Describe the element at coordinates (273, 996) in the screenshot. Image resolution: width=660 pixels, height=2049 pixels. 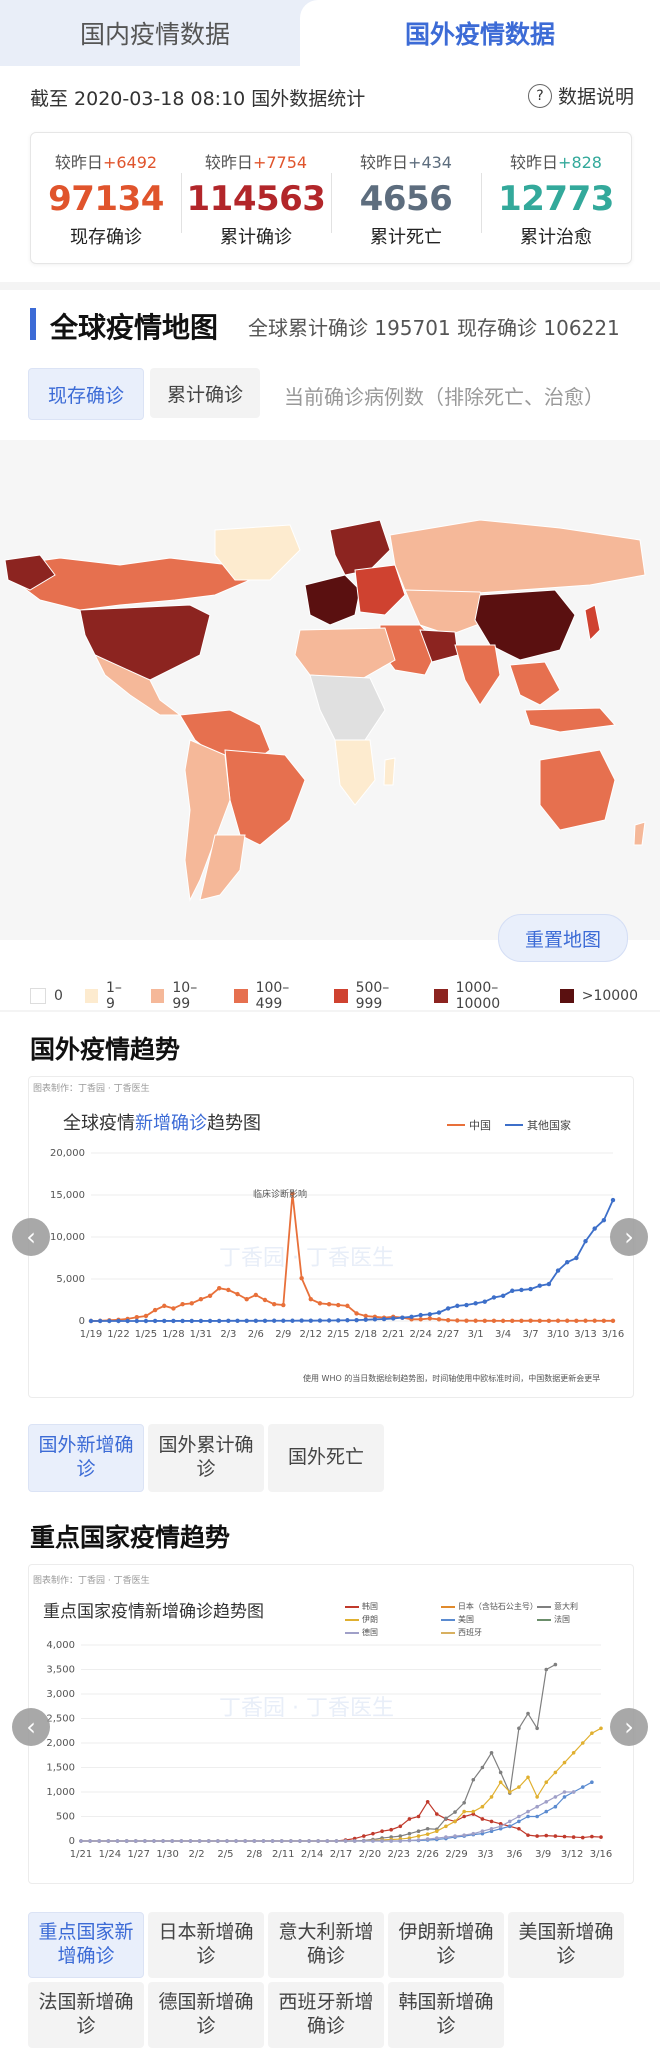
I see `map-legend-item: 100–499` at that location.